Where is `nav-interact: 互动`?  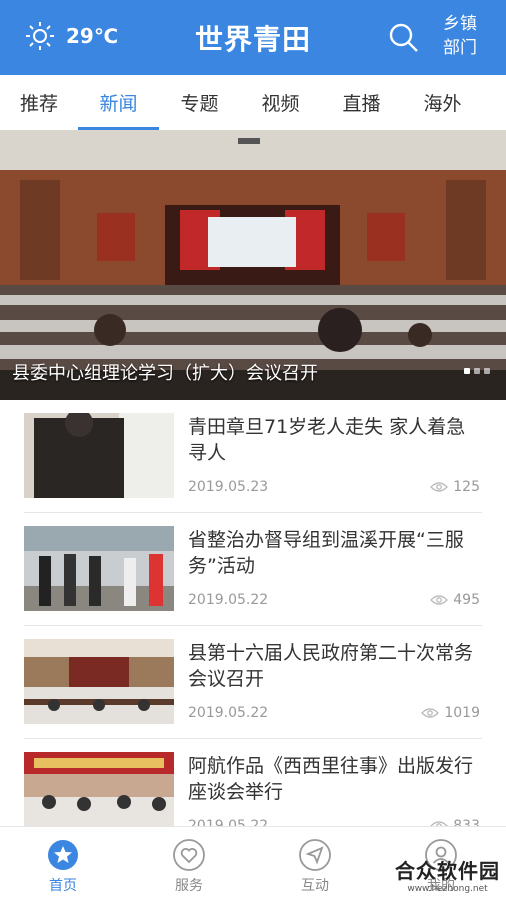 nav-interact: 互动 is located at coordinates (315, 863).